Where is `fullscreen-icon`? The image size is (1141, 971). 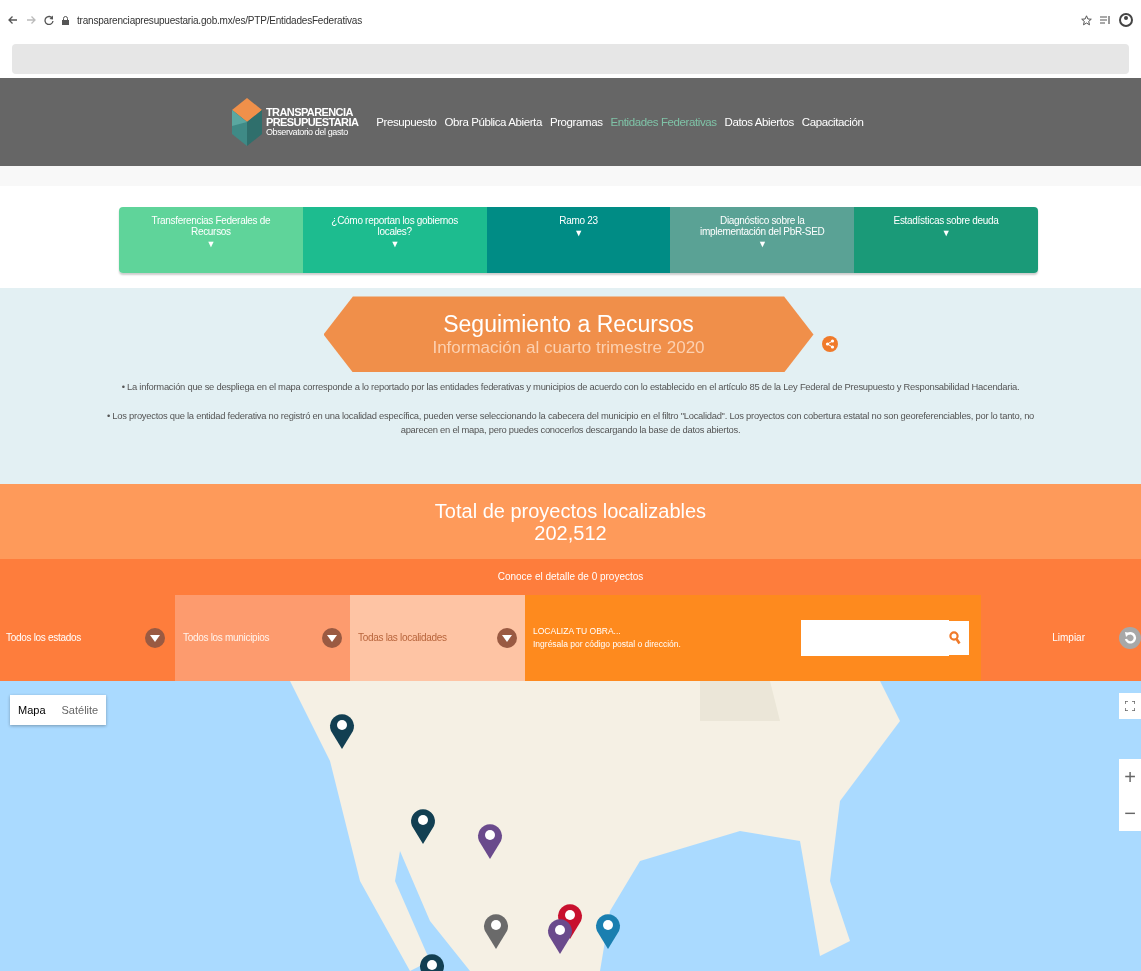 fullscreen-icon is located at coordinates (1130, 706).